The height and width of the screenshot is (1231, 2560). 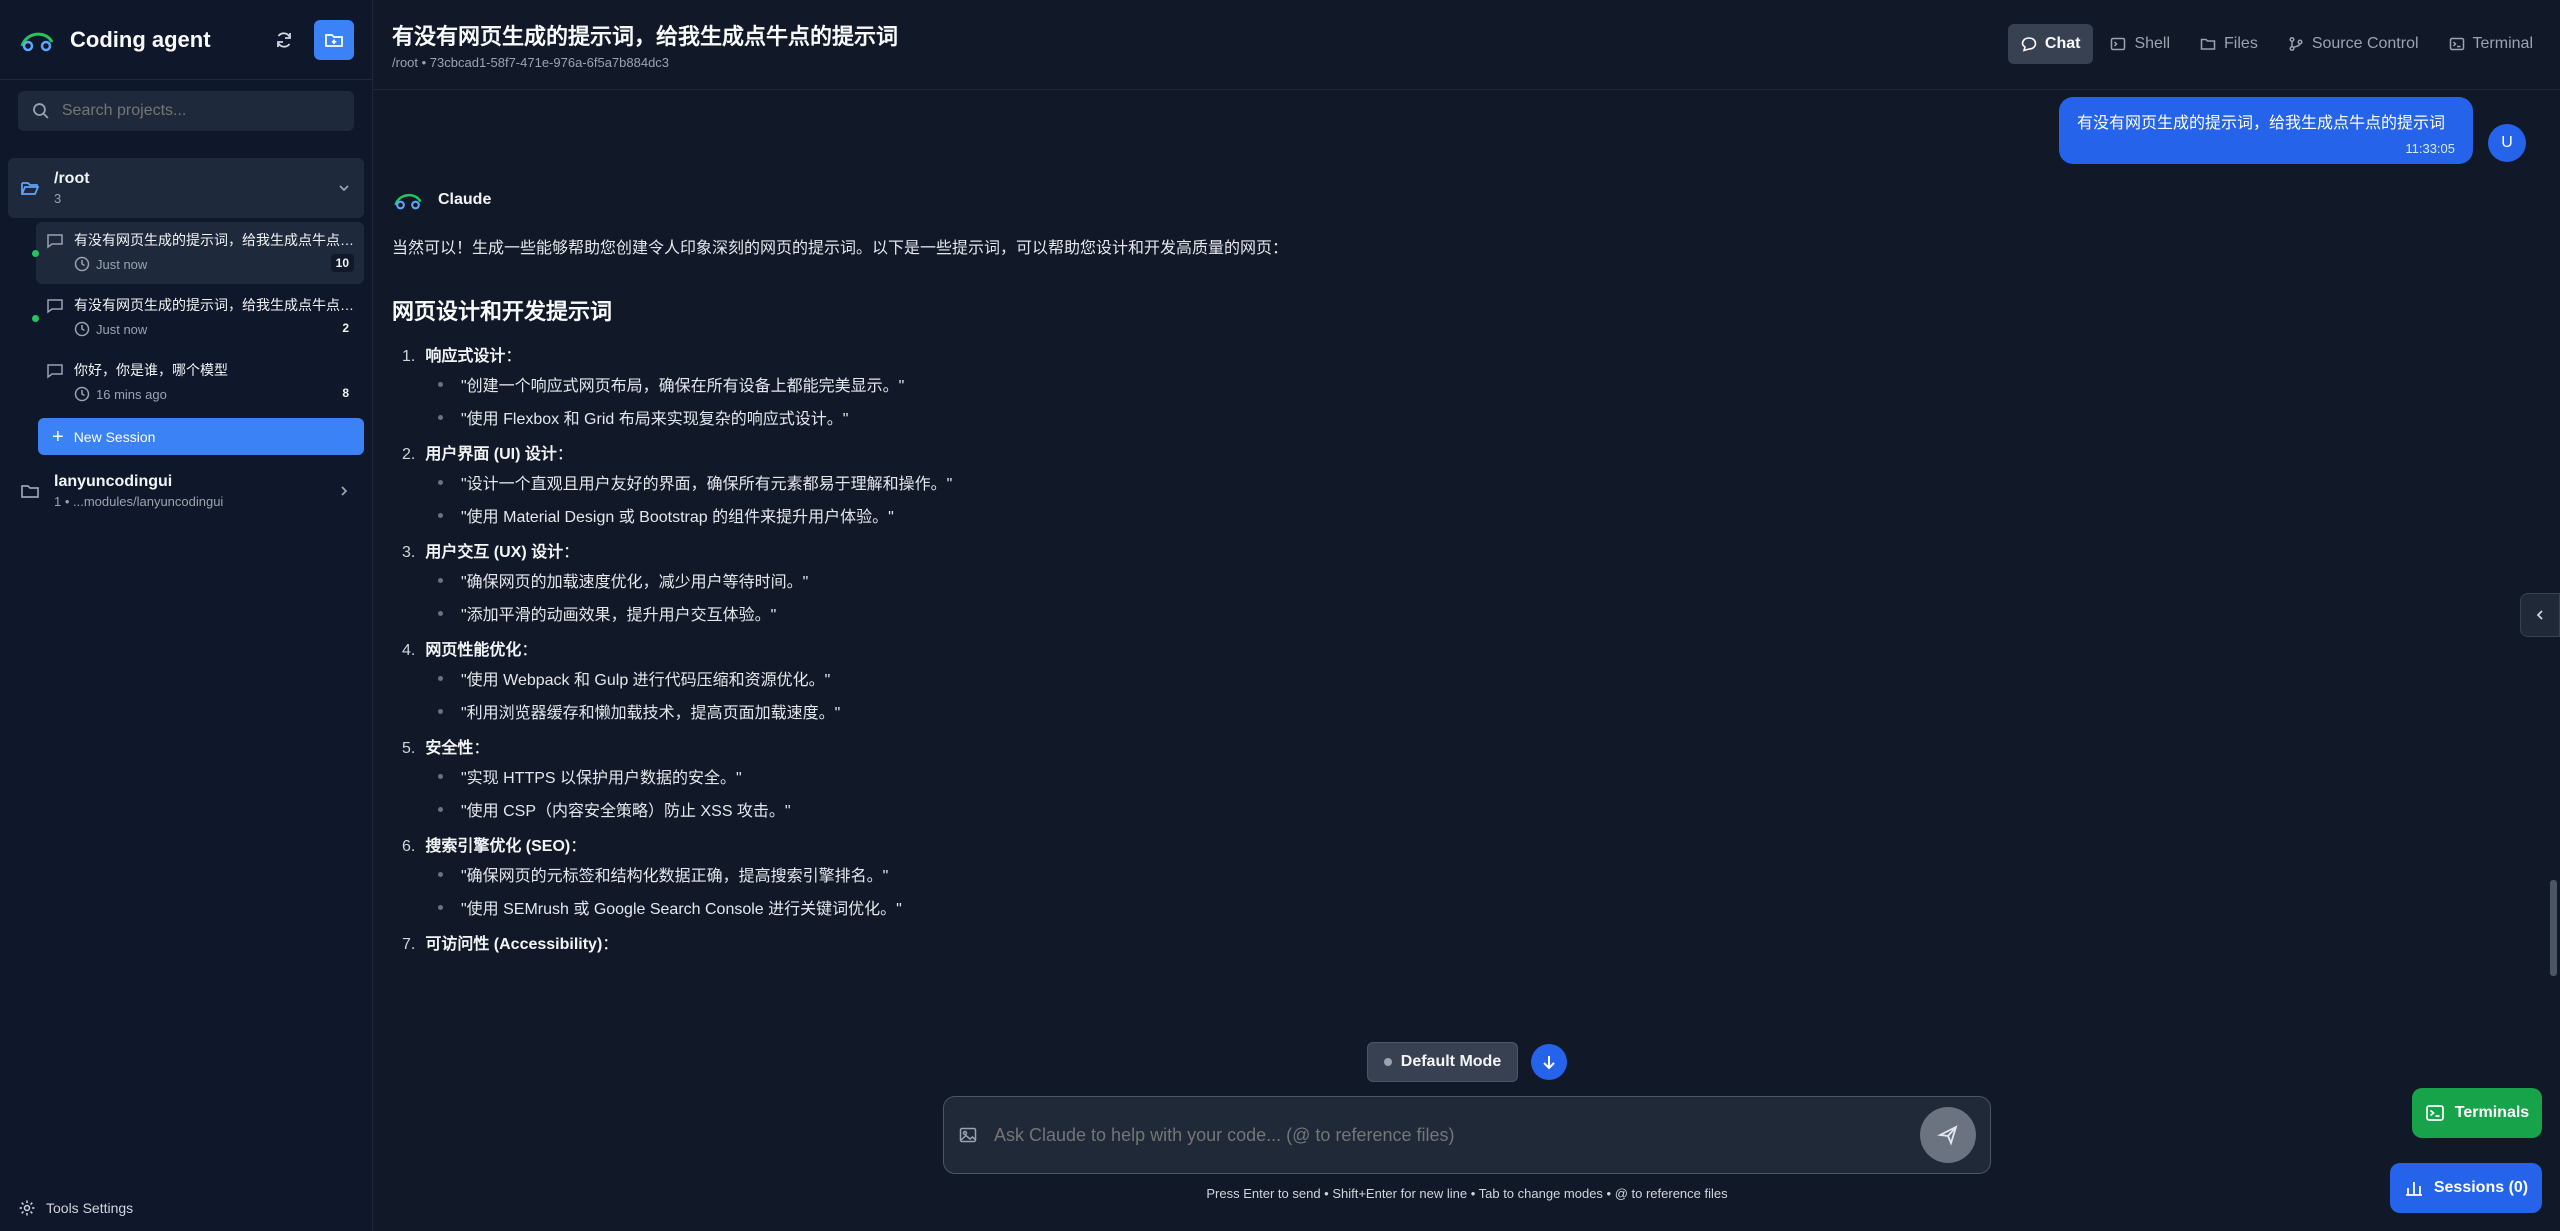 What do you see at coordinates (1452, 647) in the screenshot?
I see `list-item-title: 4. 网页性能优化：` at bounding box center [1452, 647].